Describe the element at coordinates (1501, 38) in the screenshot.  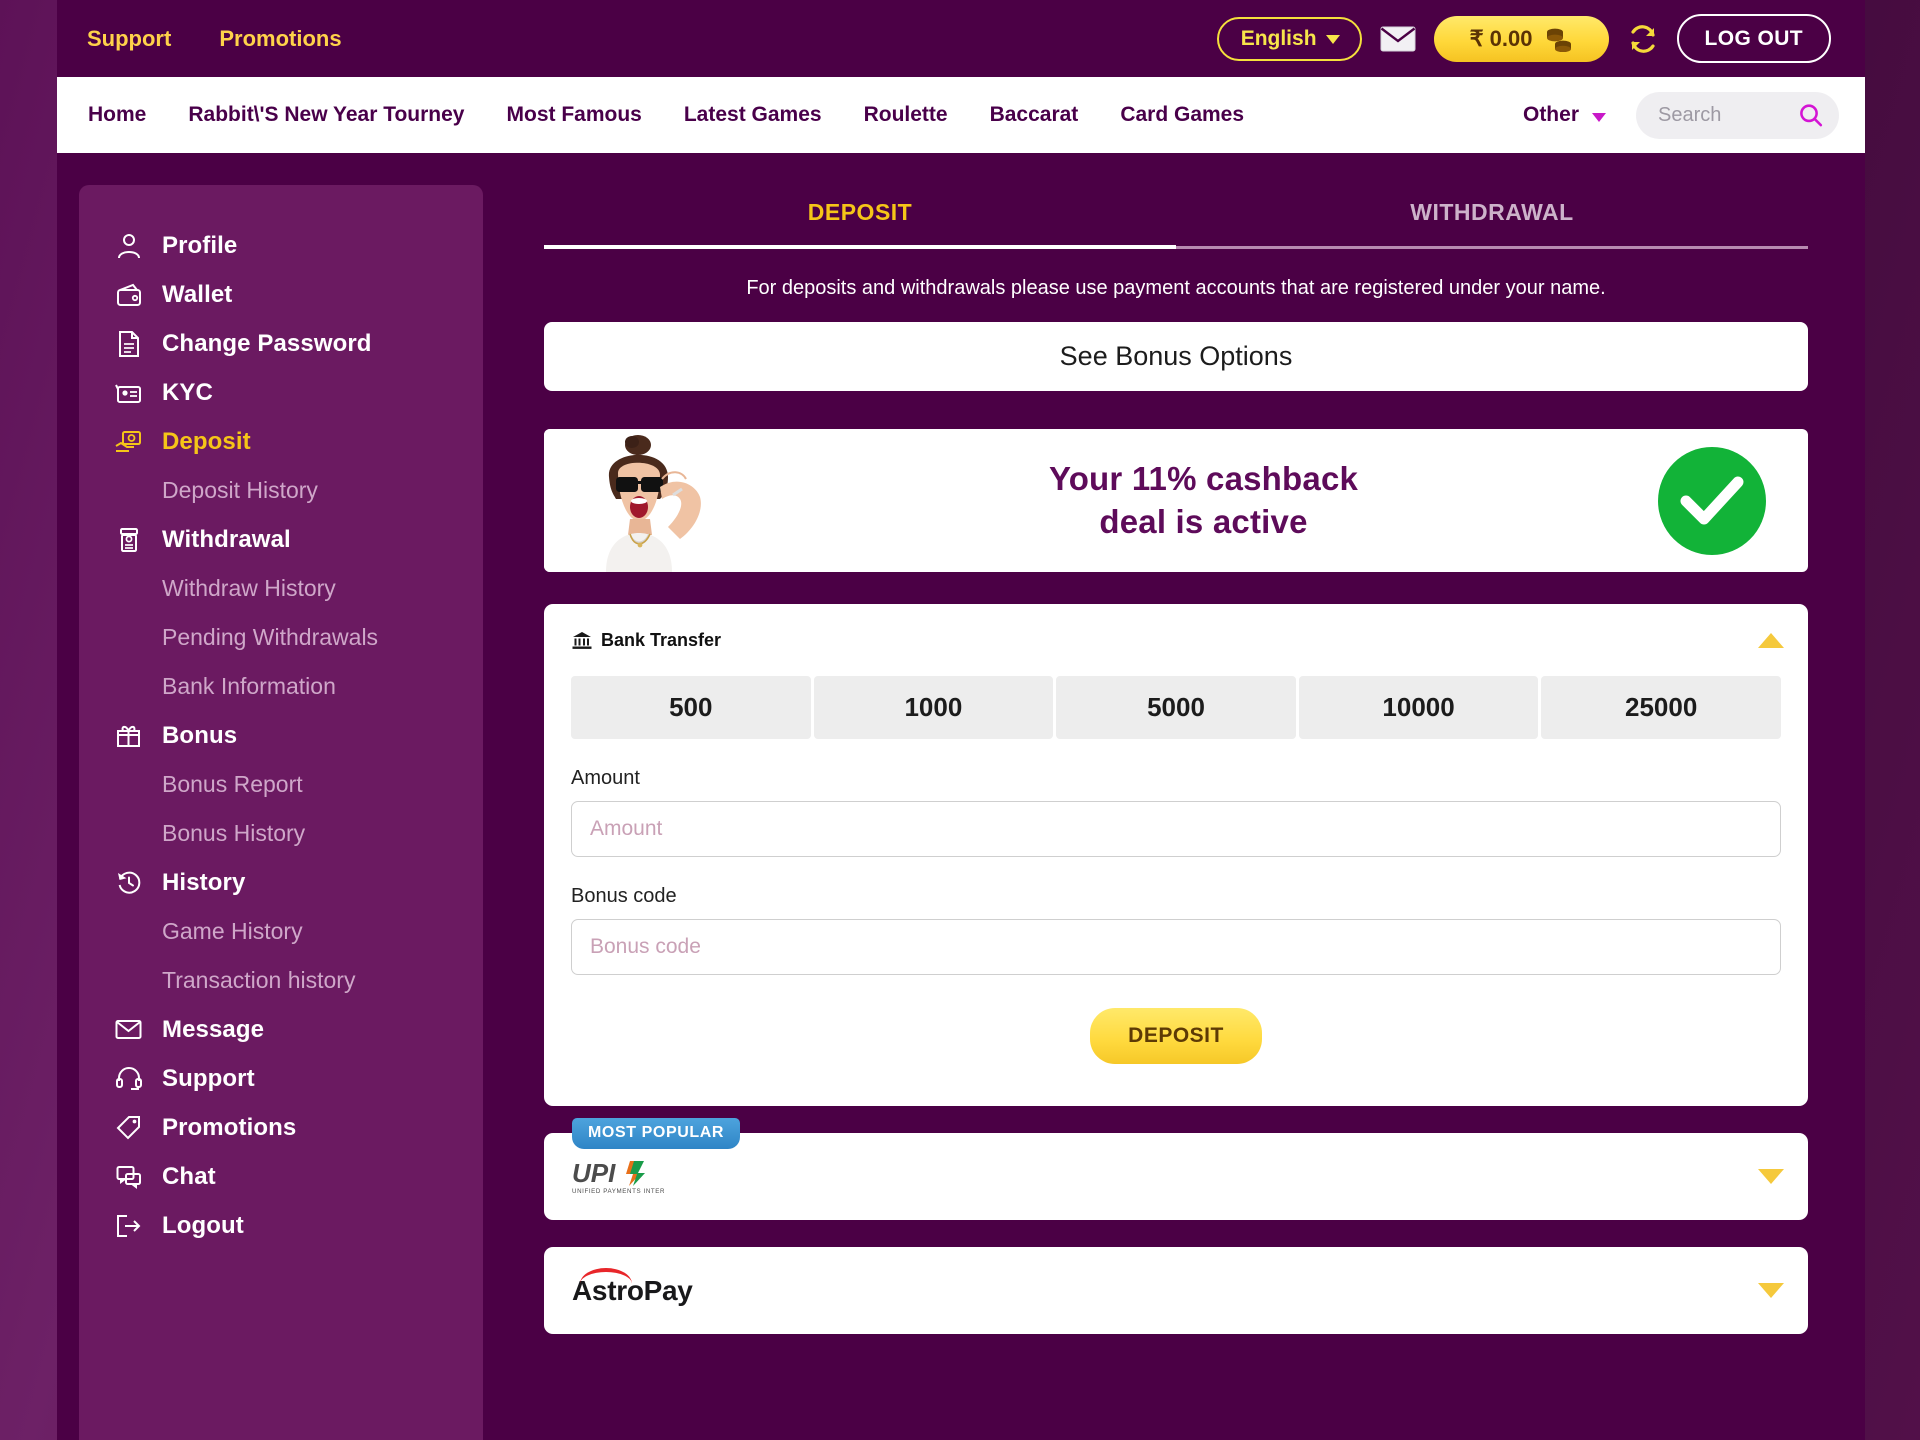
I see `balance-amount: ₹ 0.00` at that location.